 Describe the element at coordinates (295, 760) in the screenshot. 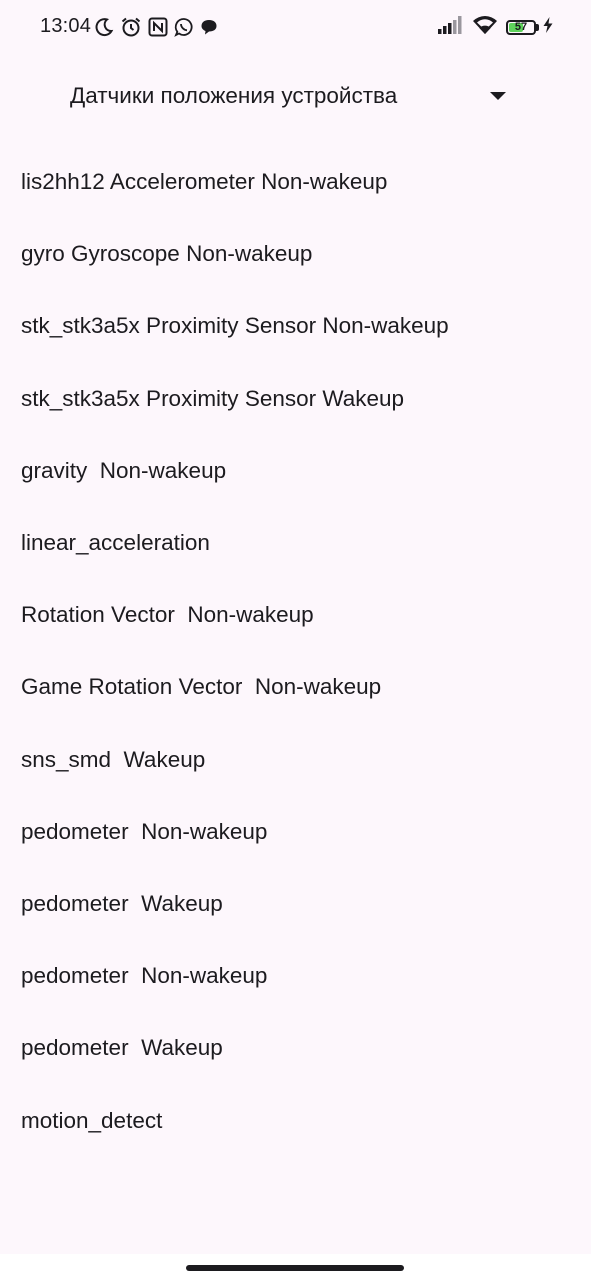

I see `sensor-list-item: sns_smd Wakeup` at that location.